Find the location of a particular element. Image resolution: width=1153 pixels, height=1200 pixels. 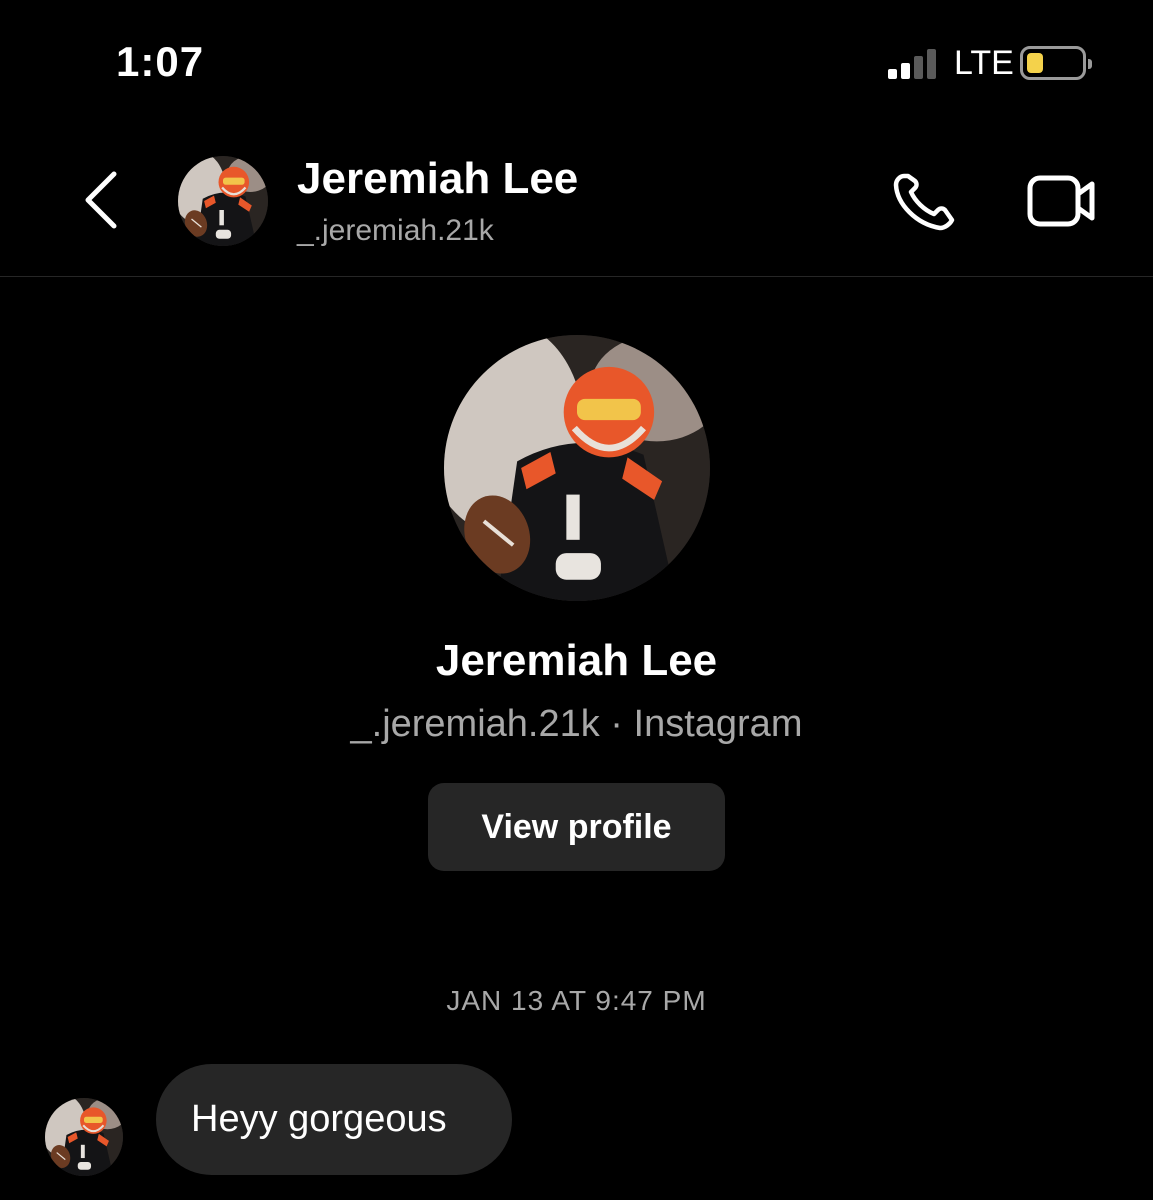

profile-meta: _.jeremiah.21k · Instagram is located at coordinates (576, 724).